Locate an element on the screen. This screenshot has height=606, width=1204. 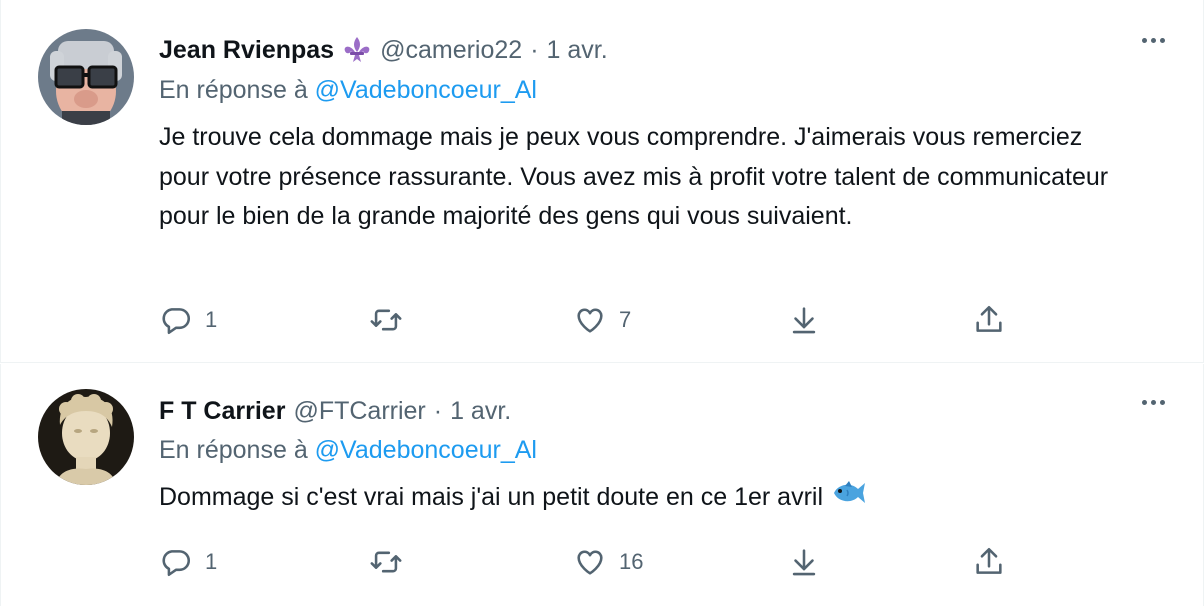
tweet-actions: 1 16 is located at coordinates (589, 562).